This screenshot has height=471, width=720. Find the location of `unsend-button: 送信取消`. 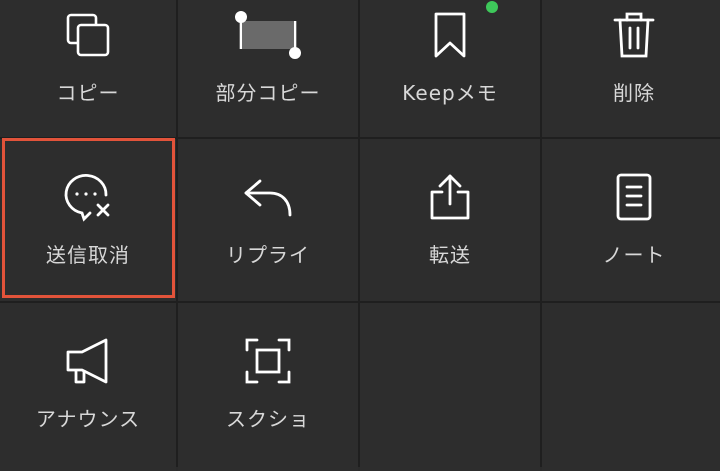

unsend-button: 送信取消 is located at coordinates (88, 220).